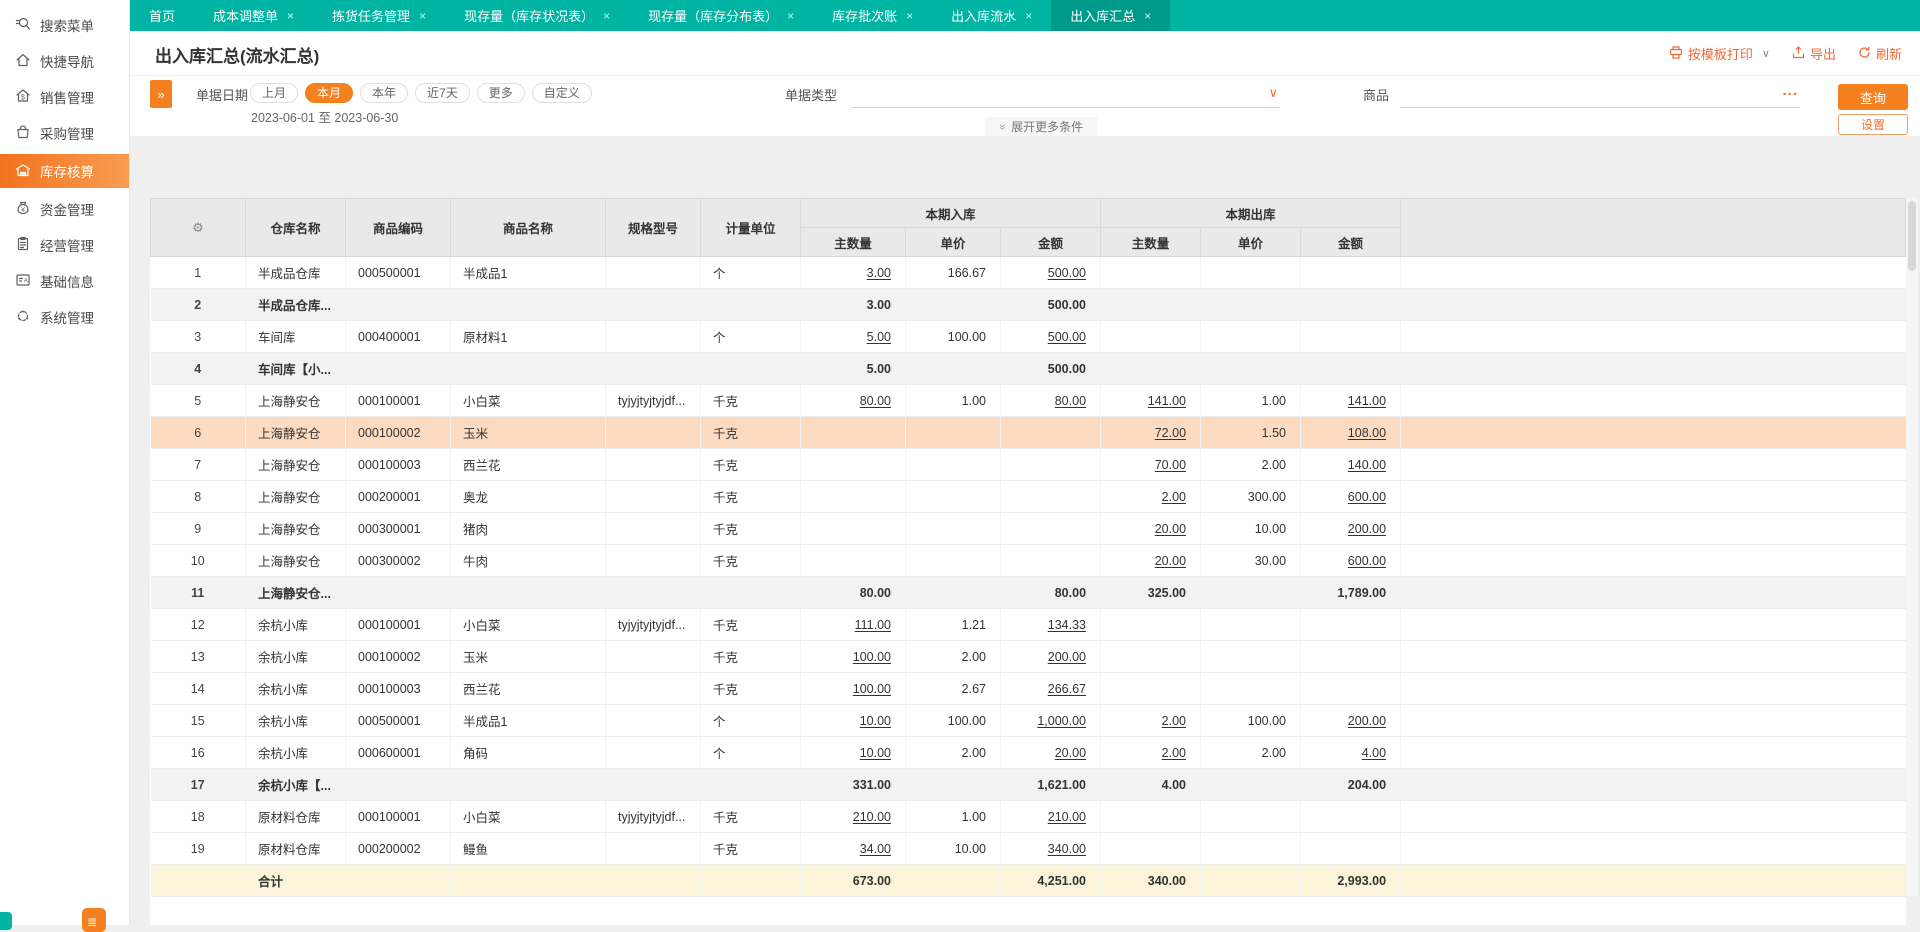  What do you see at coordinates (1051, 721) in the screenshot?
I see `cell-in-amt: 1,000.00` at bounding box center [1051, 721].